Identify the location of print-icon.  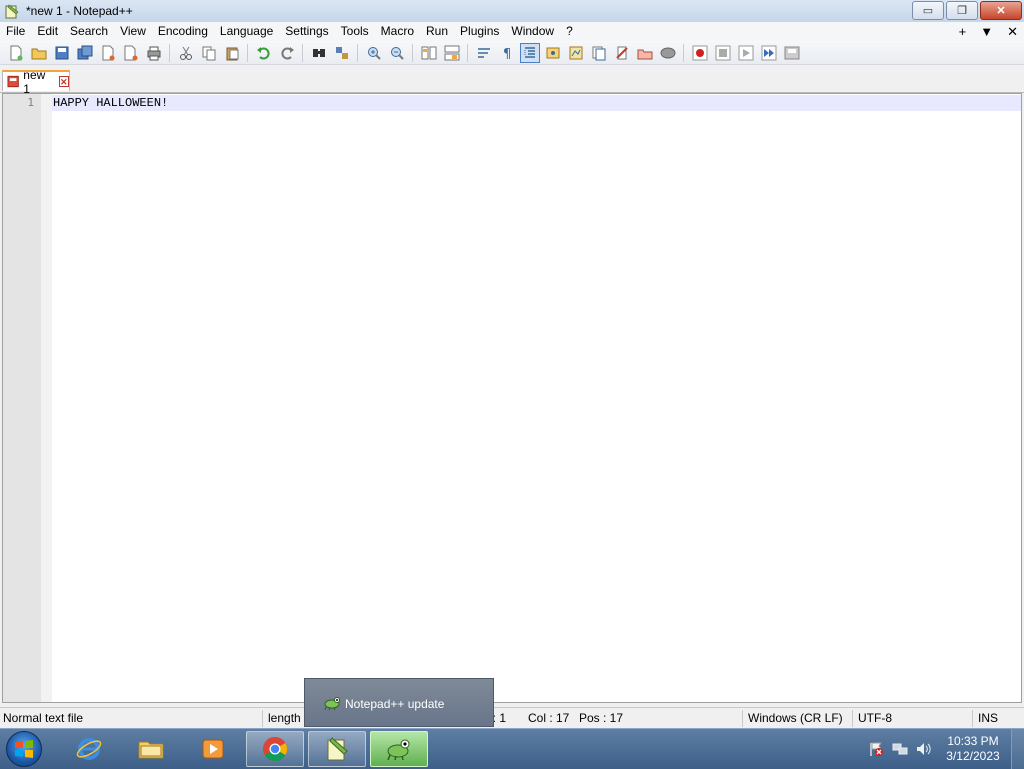
(154, 53).